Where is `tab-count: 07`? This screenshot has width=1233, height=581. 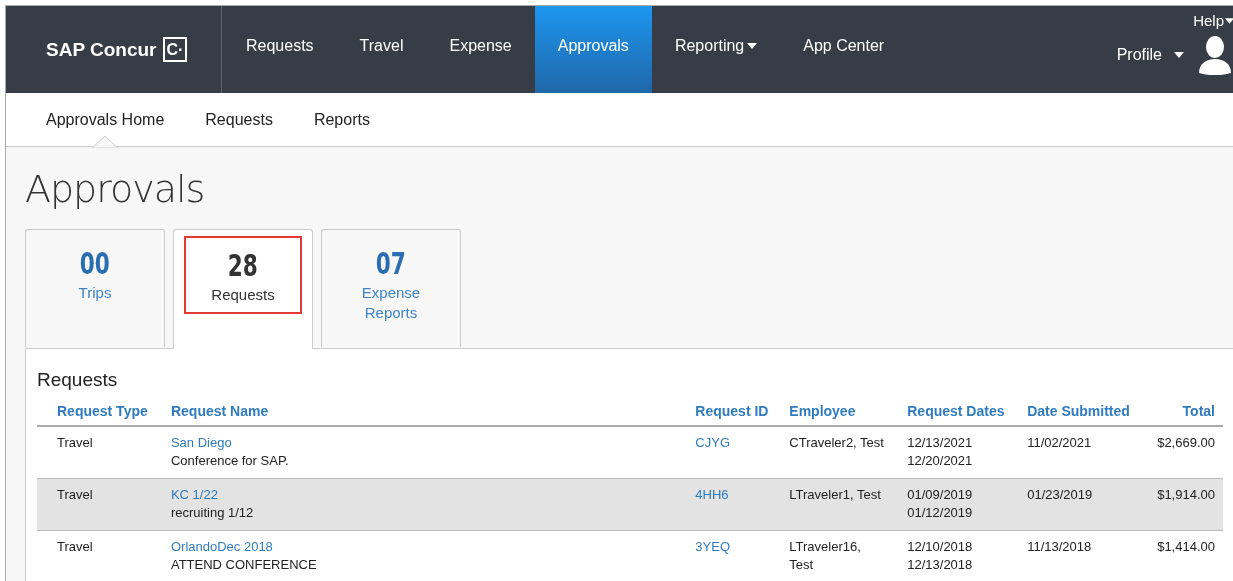 tab-count: 07 is located at coordinates (391, 264).